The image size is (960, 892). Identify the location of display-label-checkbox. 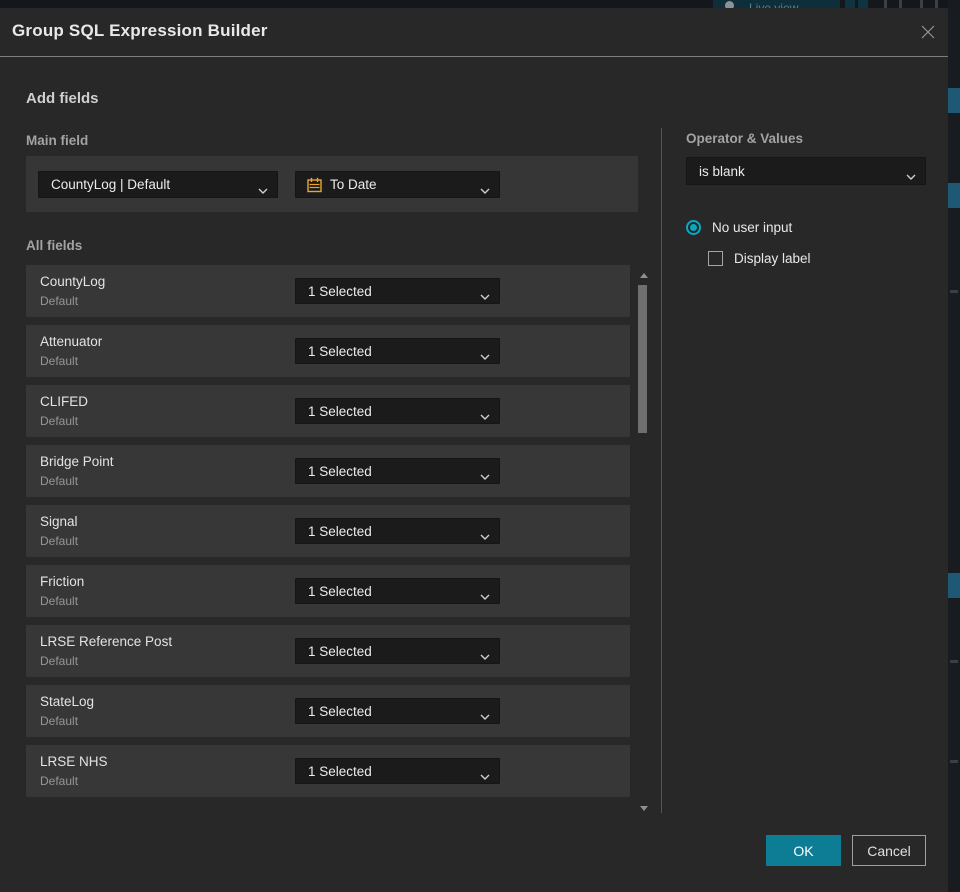
(715, 258).